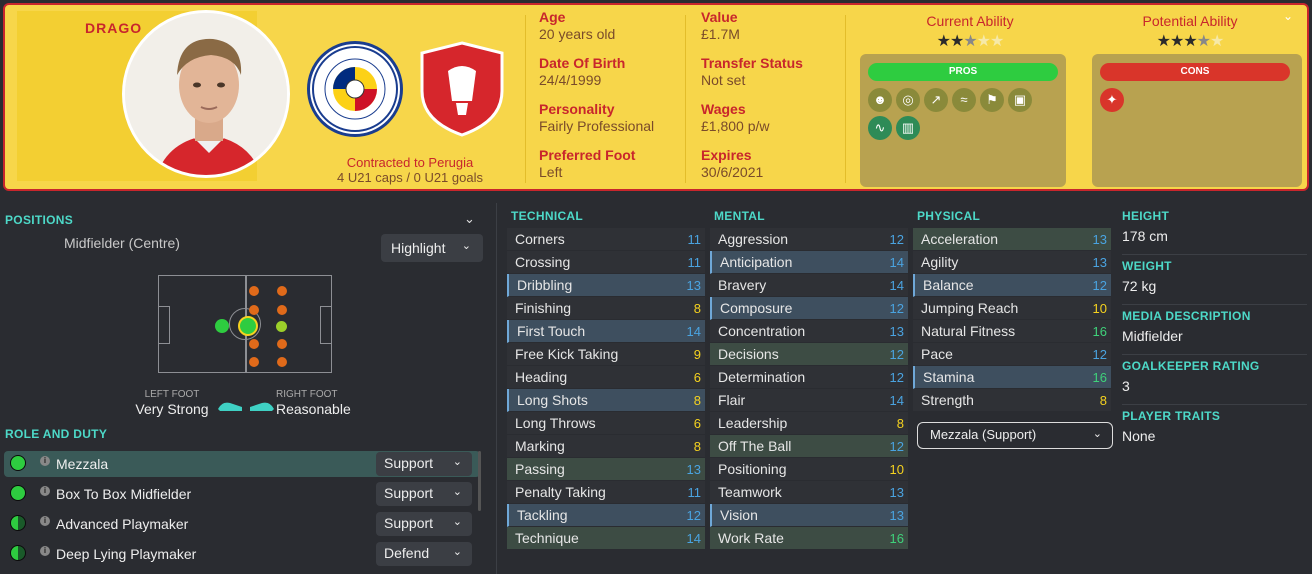  Describe the element at coordinates (753, 423) in the screenshot. I see `attribute-name: Leadership` at that location.